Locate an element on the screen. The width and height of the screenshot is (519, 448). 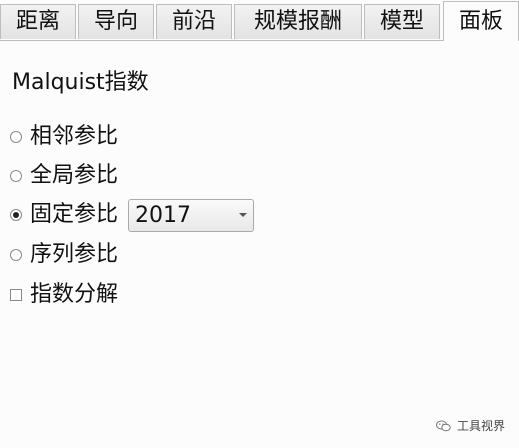
radio-adjacent-reference: 相邻参比 is located at coordinates (64, 137).